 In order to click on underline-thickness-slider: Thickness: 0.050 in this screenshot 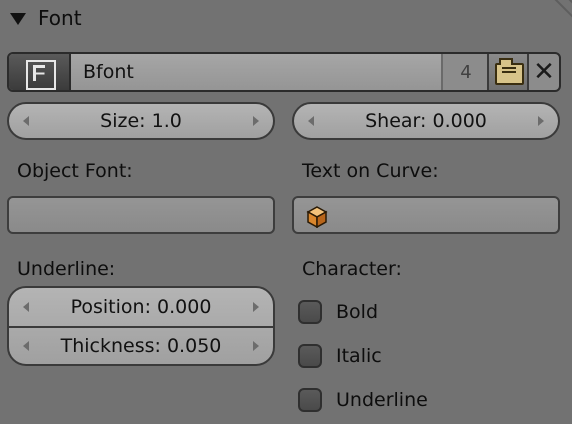, I will do `click(141, 345)`.